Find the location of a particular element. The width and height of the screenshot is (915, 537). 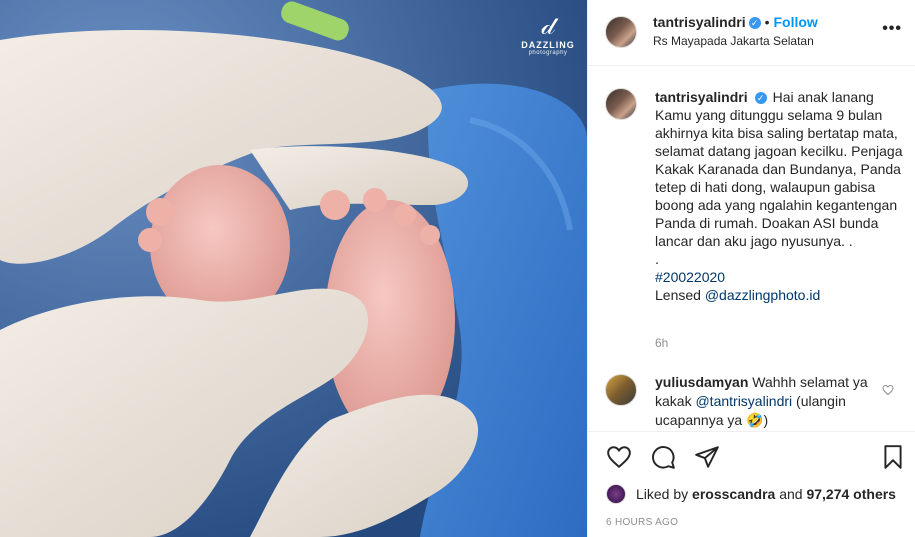

commenter-avatar is located at coordinates (621, 390).